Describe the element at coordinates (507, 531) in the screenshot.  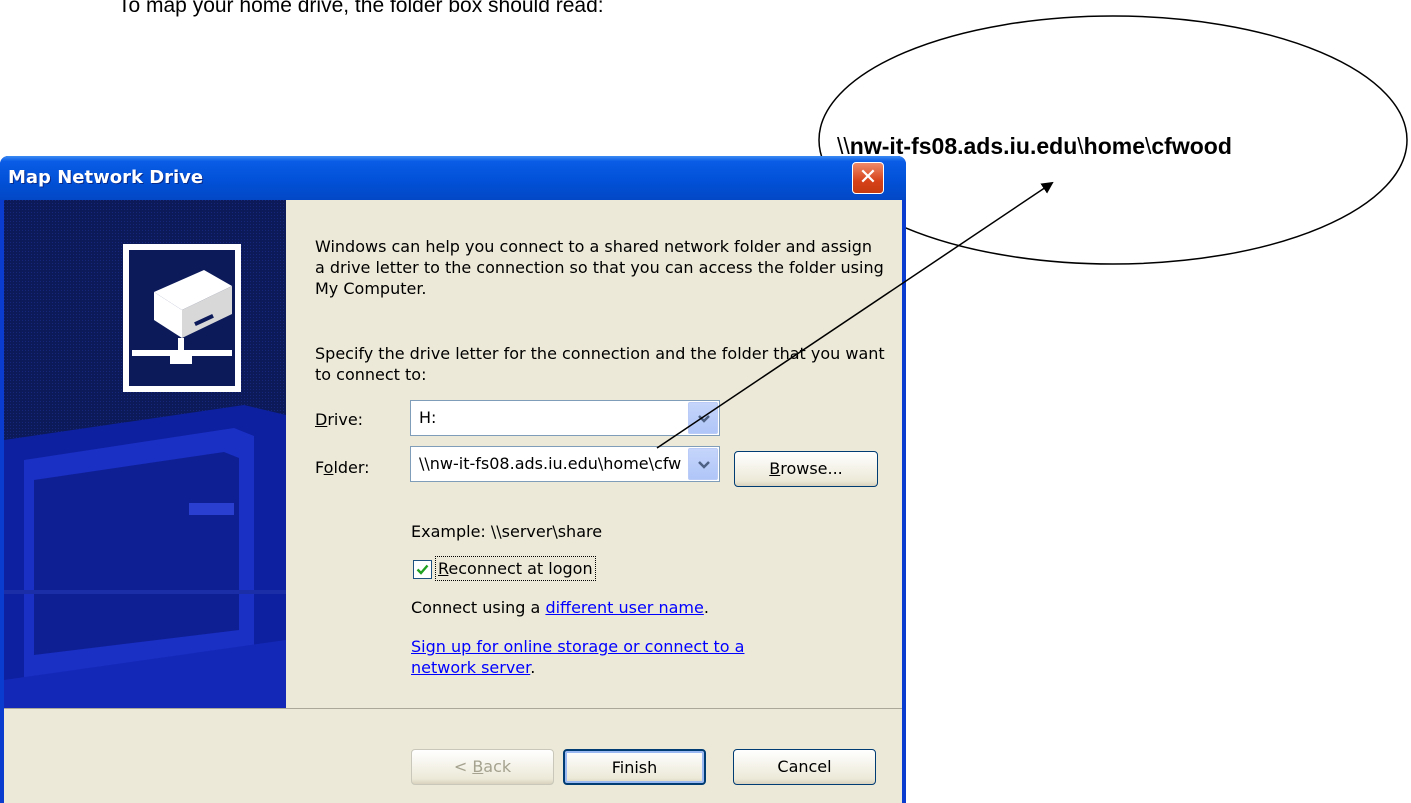
I see `example-text: Example: \\server\share` at that location.